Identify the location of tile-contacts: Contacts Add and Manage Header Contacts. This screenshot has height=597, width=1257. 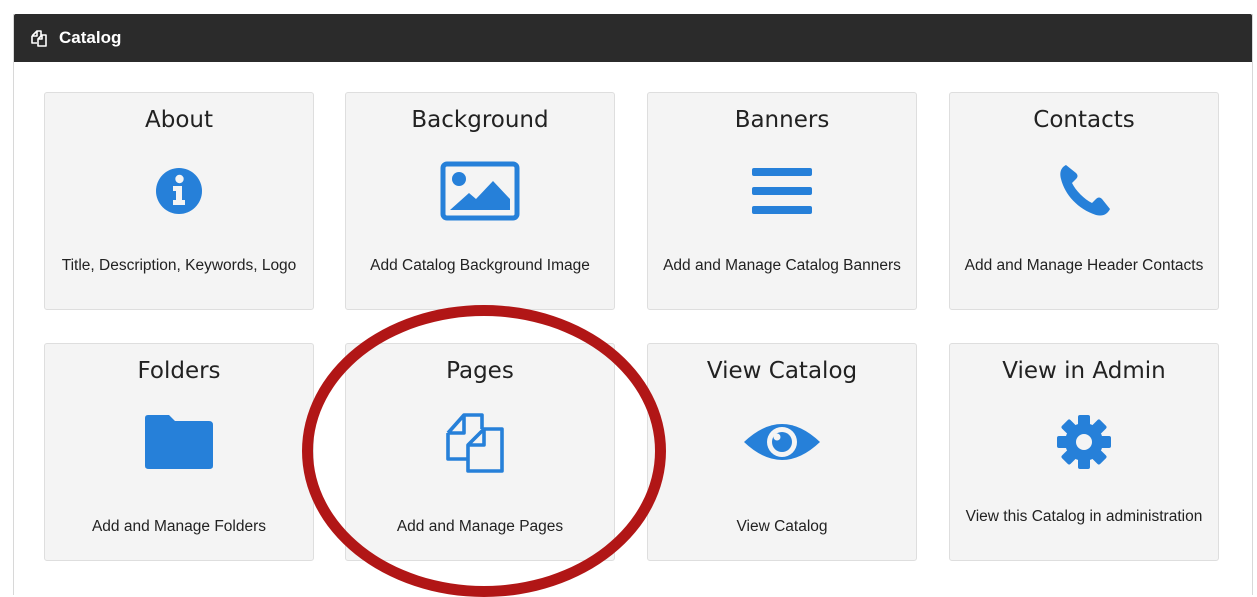
(1084, 201).